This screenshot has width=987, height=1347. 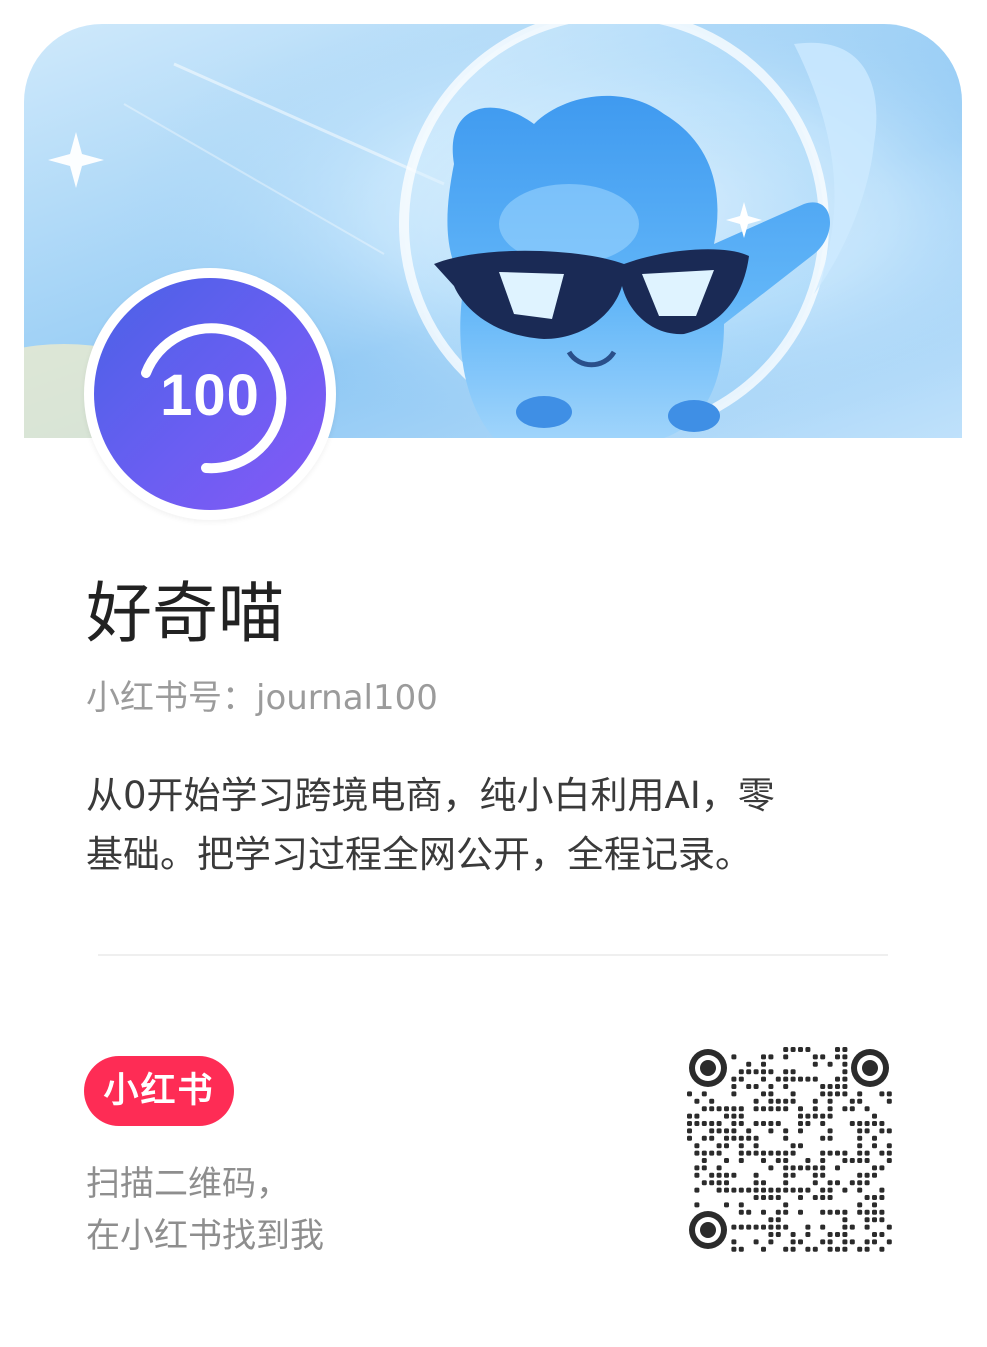 What do you see at coordinates (210, 394) in the screenshot?
I see `avatar: 100` at bounding box center [210, 394].